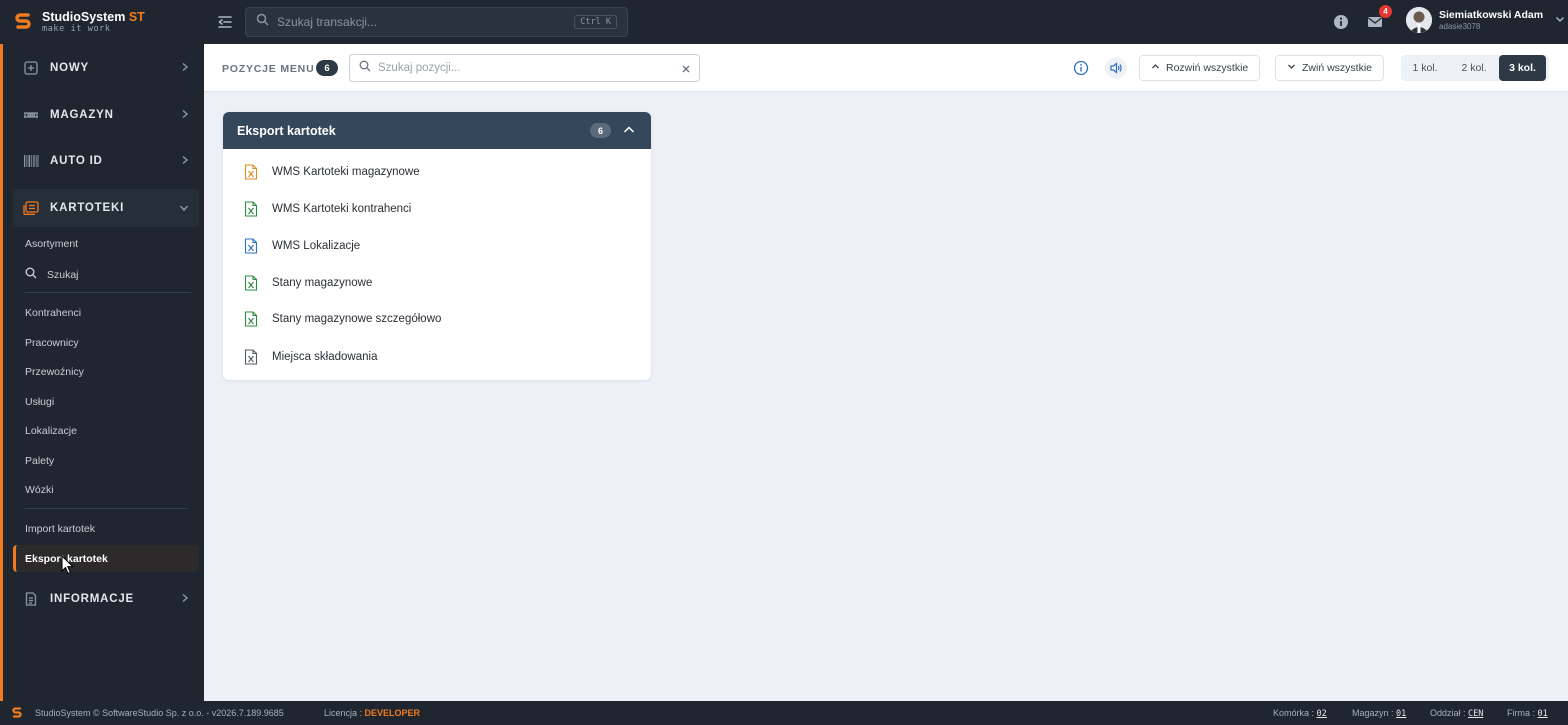 The height and width of the screenshot is (725, 1568). Describe the element at coordinates (31, 115) in the screenshot. I see `warehouse-icon` at that location.